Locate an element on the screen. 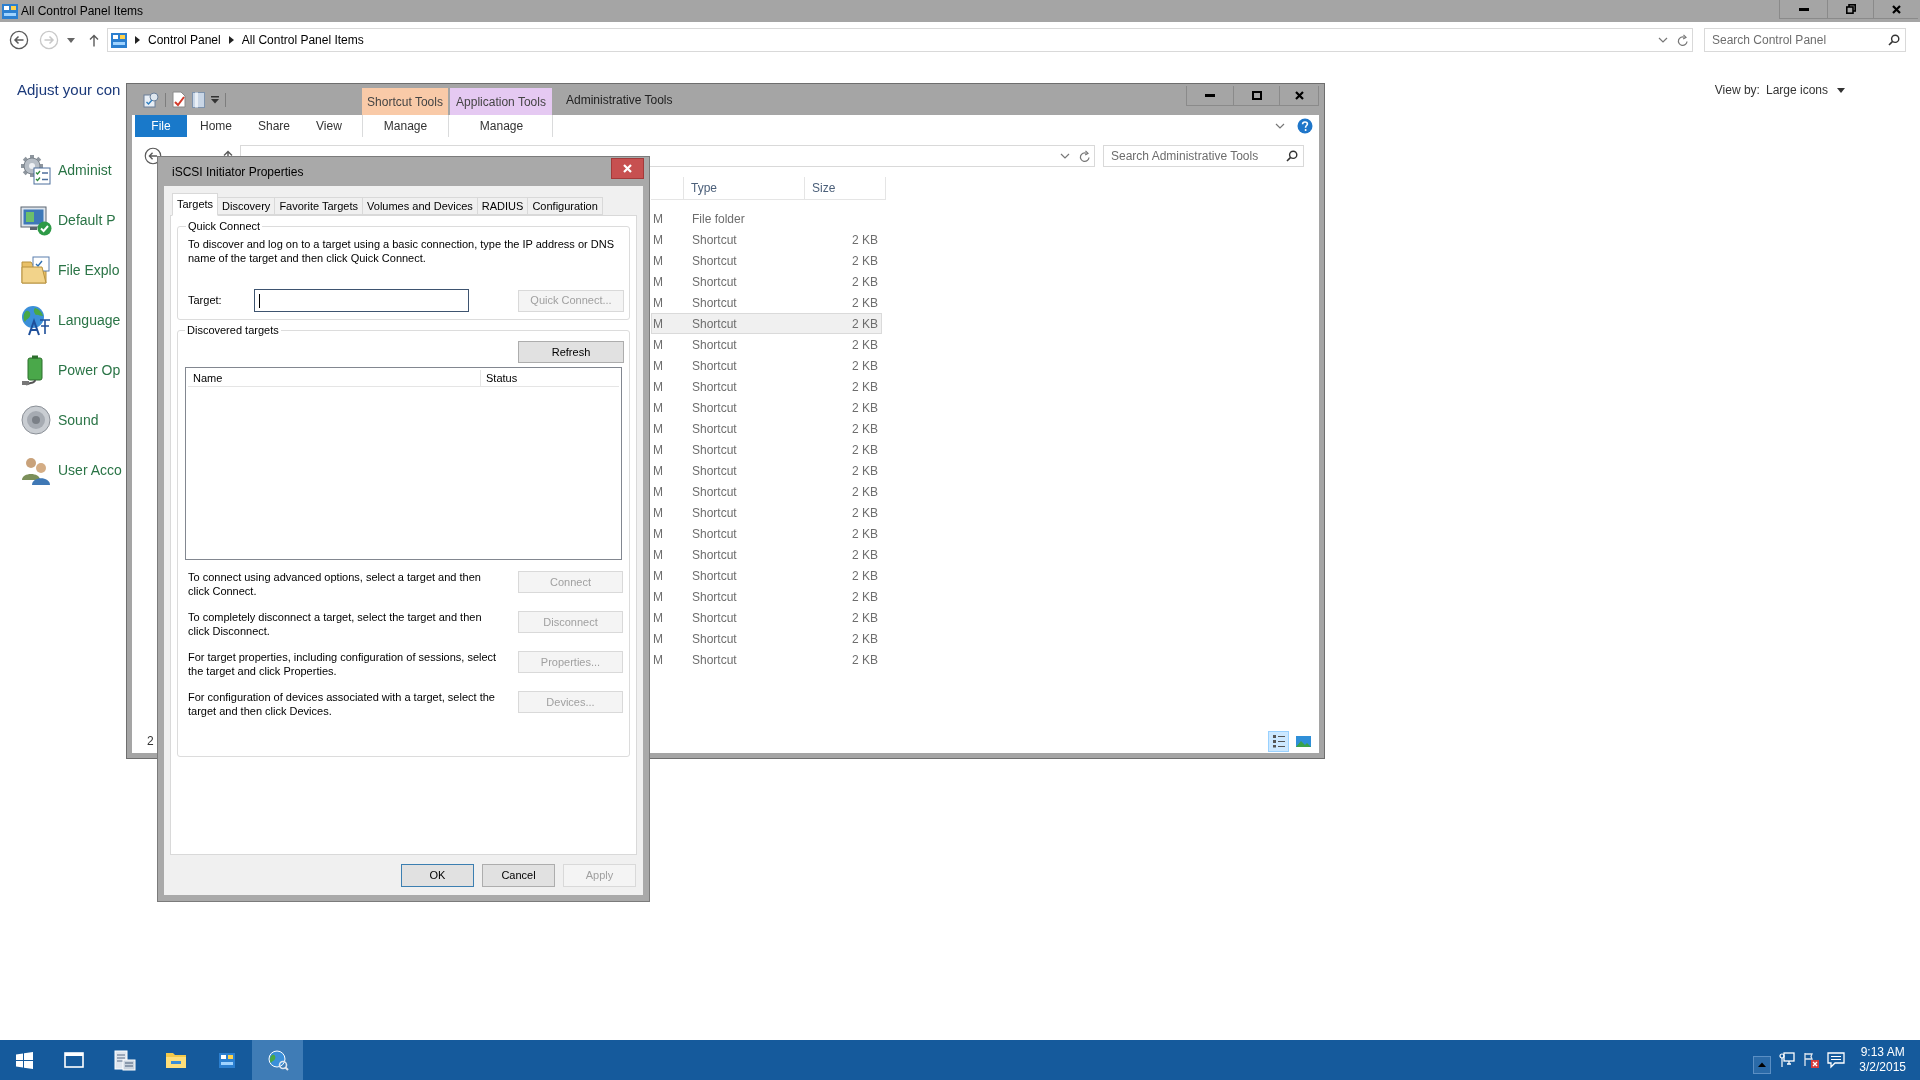  network-monitor-icon is located at coordinates (1787, 1060).